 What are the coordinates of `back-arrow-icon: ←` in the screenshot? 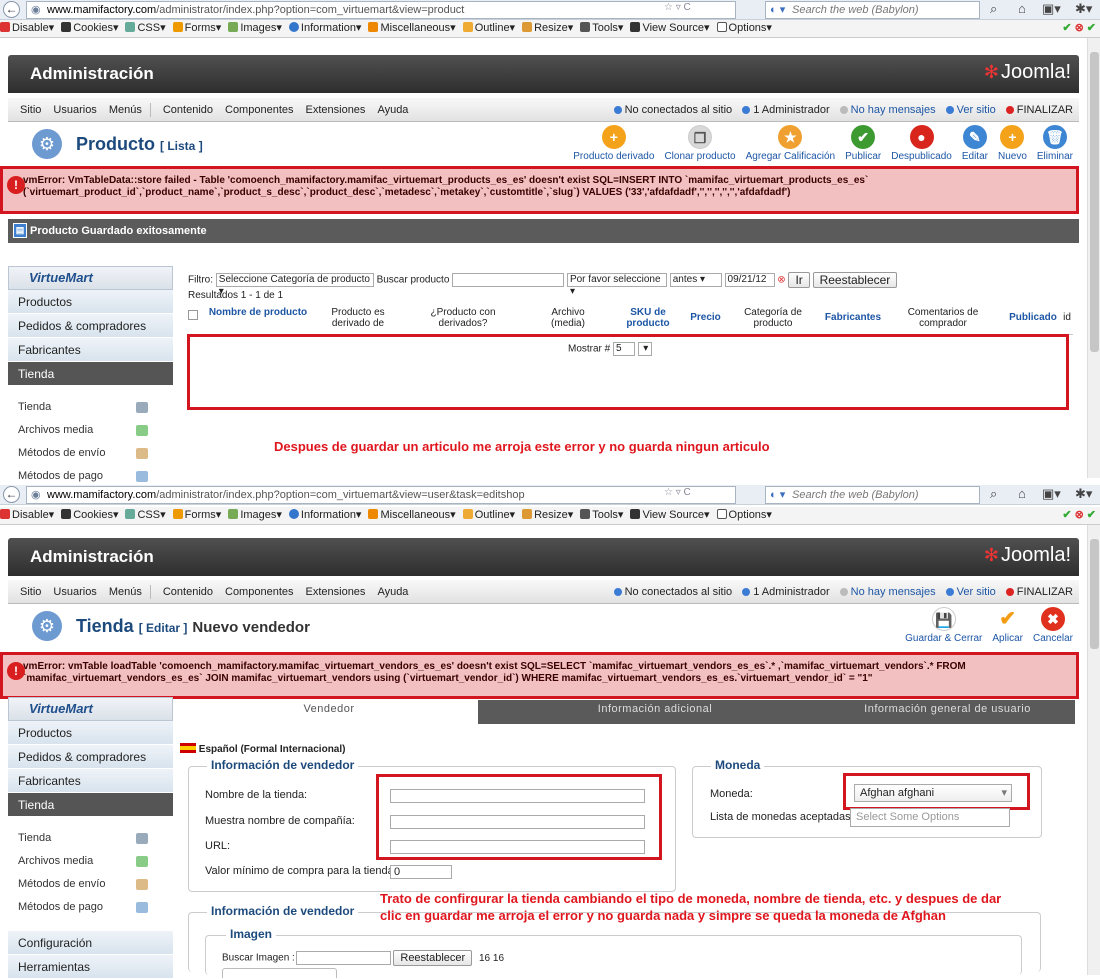 It's located at (11, 494).